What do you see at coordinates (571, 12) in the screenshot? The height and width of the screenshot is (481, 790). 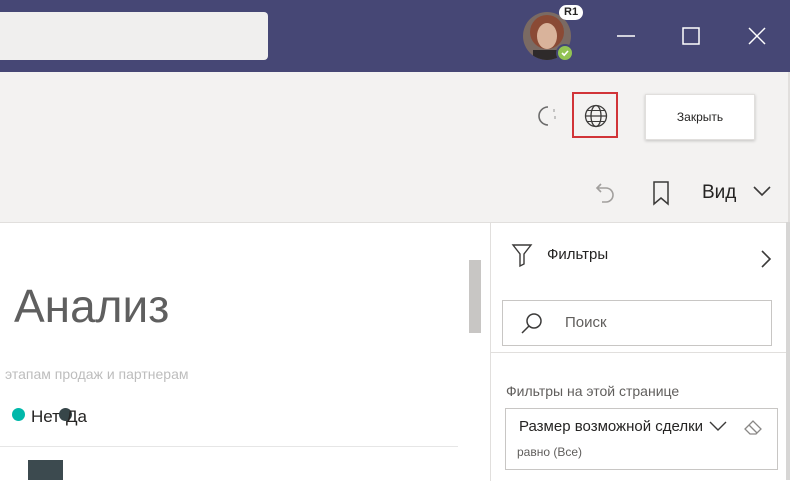 I see `user-badge: R1` at bounding box center [571, 12].